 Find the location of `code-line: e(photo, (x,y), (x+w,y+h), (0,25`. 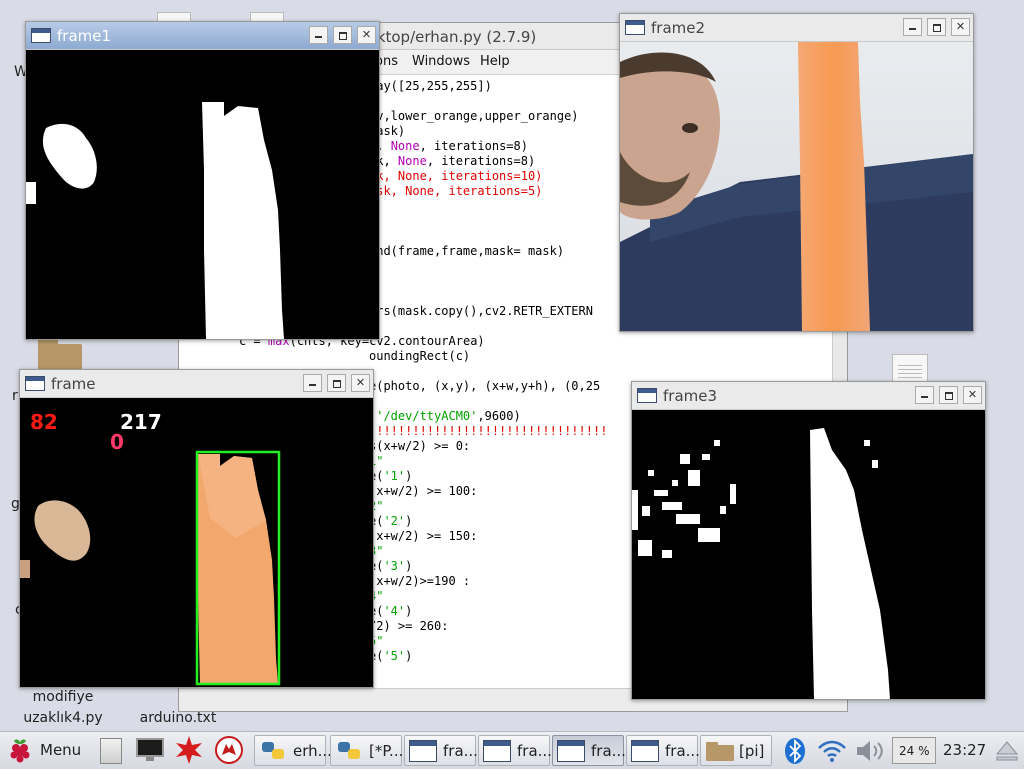

code-line: e(photo, (x,y), (x+w,y+h), (0,25 is located at coordinates (484, 386).